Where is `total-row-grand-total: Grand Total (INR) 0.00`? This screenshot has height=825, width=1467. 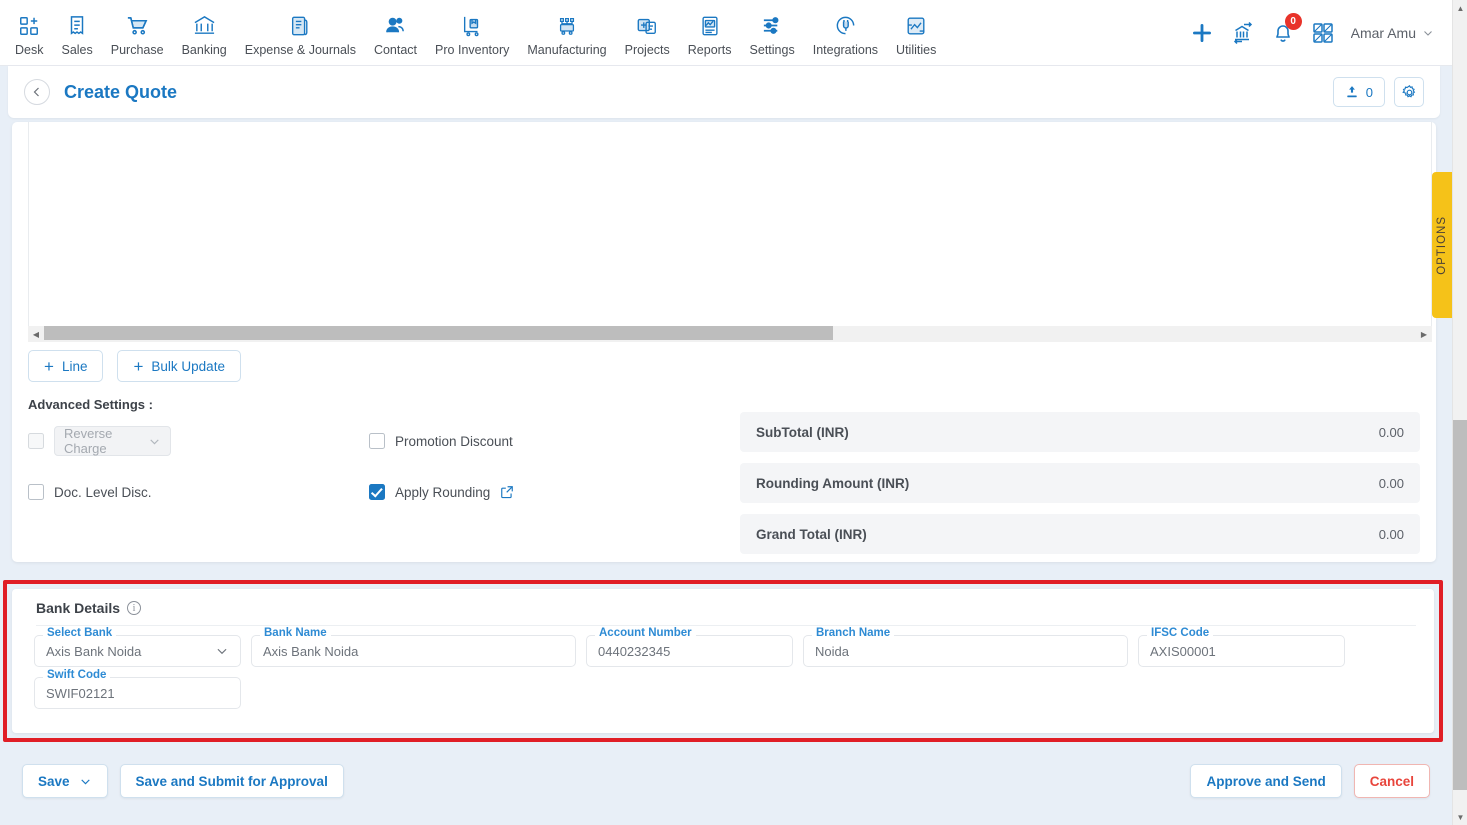 total-row-grand-total: Grand Total (INR) 0.00 is located at coordinates (1080, 534).